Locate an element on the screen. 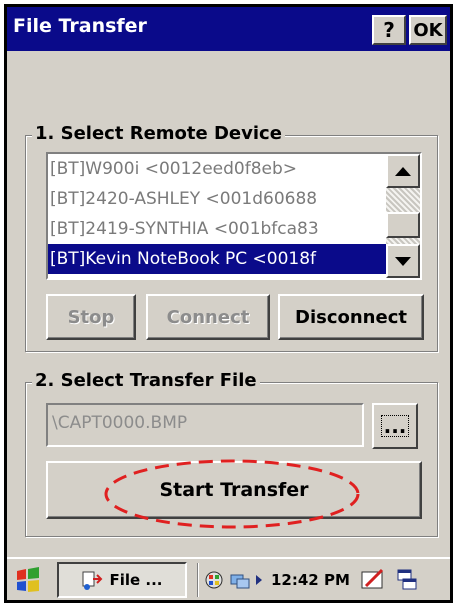 Image resolution: width=457 pixels, height=607 pixels. taskbar: File ... 12:42 PM is located at coordinates (228, 578).